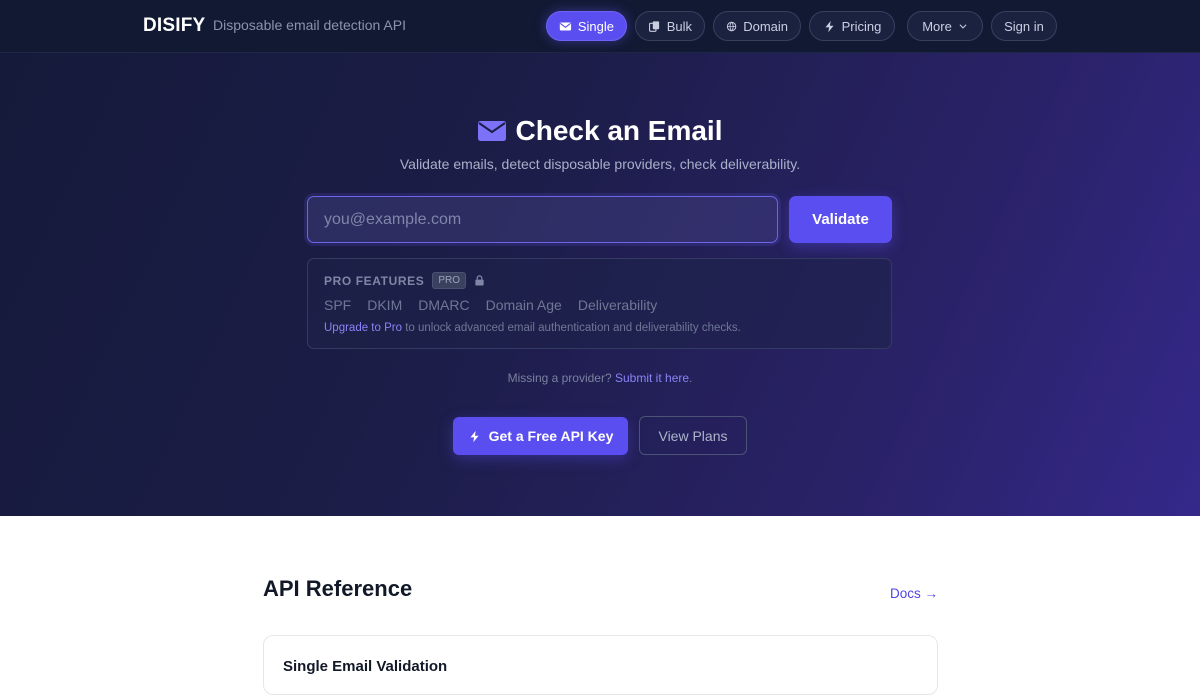  Describe the element at coordinates (963, 26) in the screenshot. I see `chevron-down-icon` at that location.